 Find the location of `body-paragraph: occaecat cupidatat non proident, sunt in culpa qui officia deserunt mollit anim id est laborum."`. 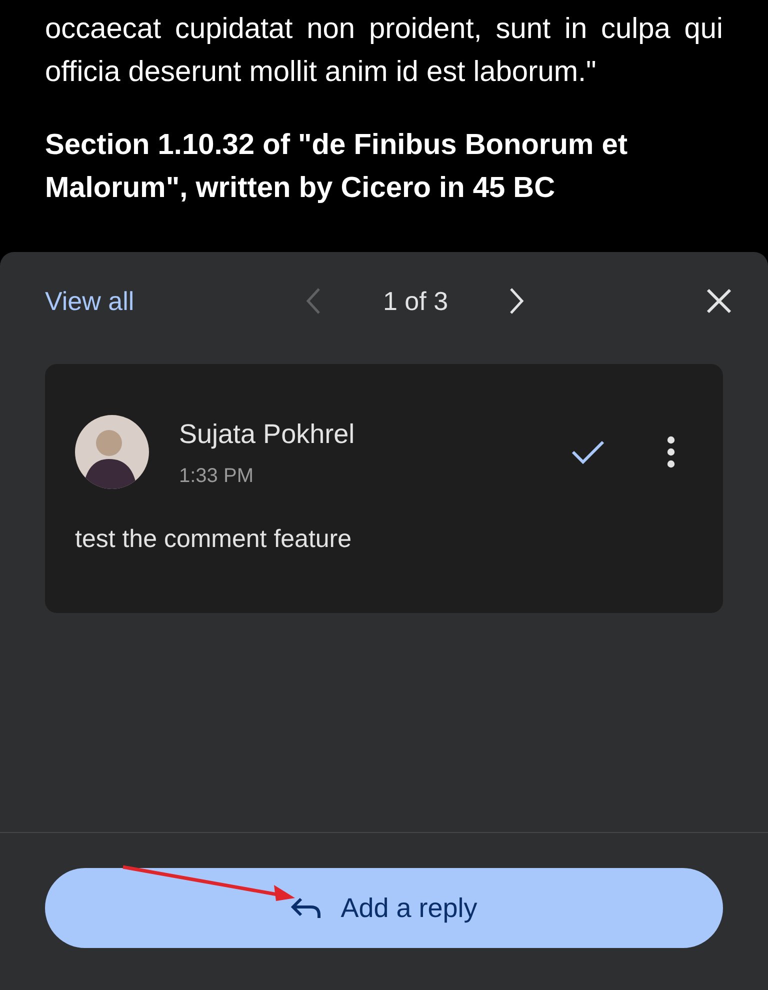

body-paragraph: occaecat cupidatat non proident, sunt in culpa qui officia deserunt mollit anim id est laborum." is located at coordinates (384, 51).